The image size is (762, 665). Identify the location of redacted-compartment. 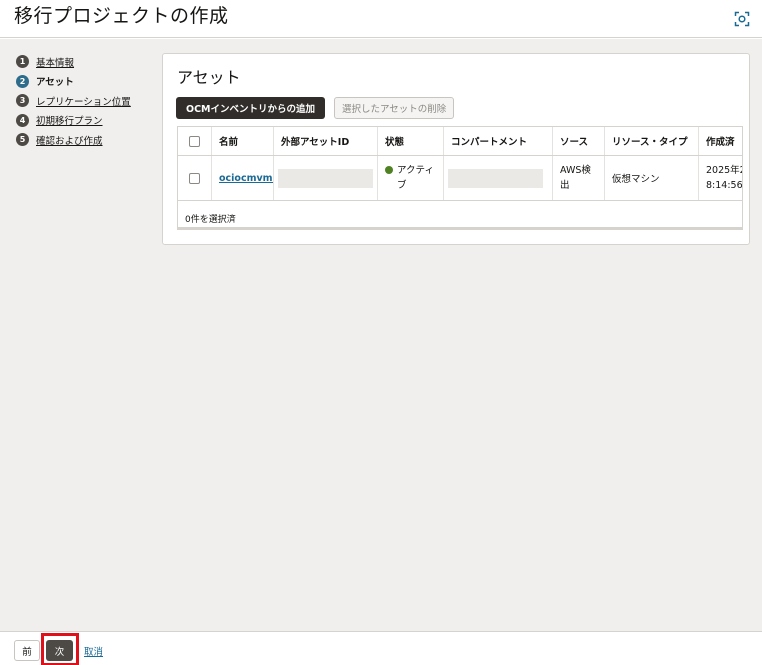
(495, 178).